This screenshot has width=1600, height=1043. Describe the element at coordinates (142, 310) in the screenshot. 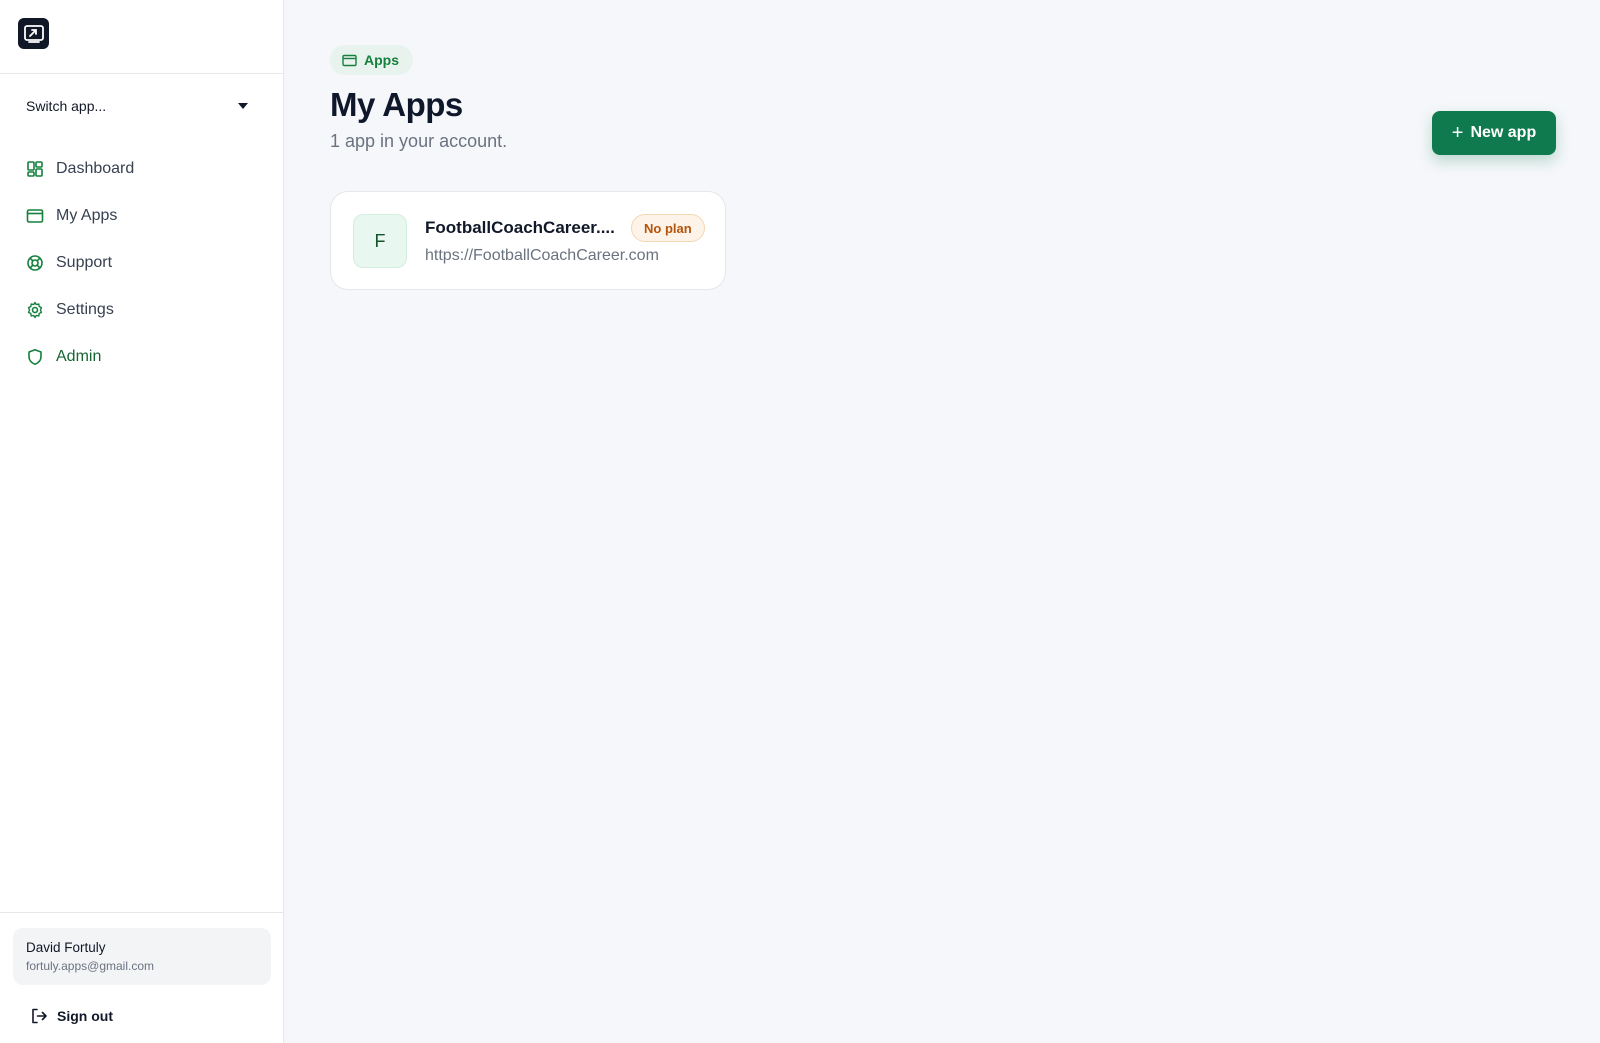

I see `sidebar-item-settings: Settings` at that location.